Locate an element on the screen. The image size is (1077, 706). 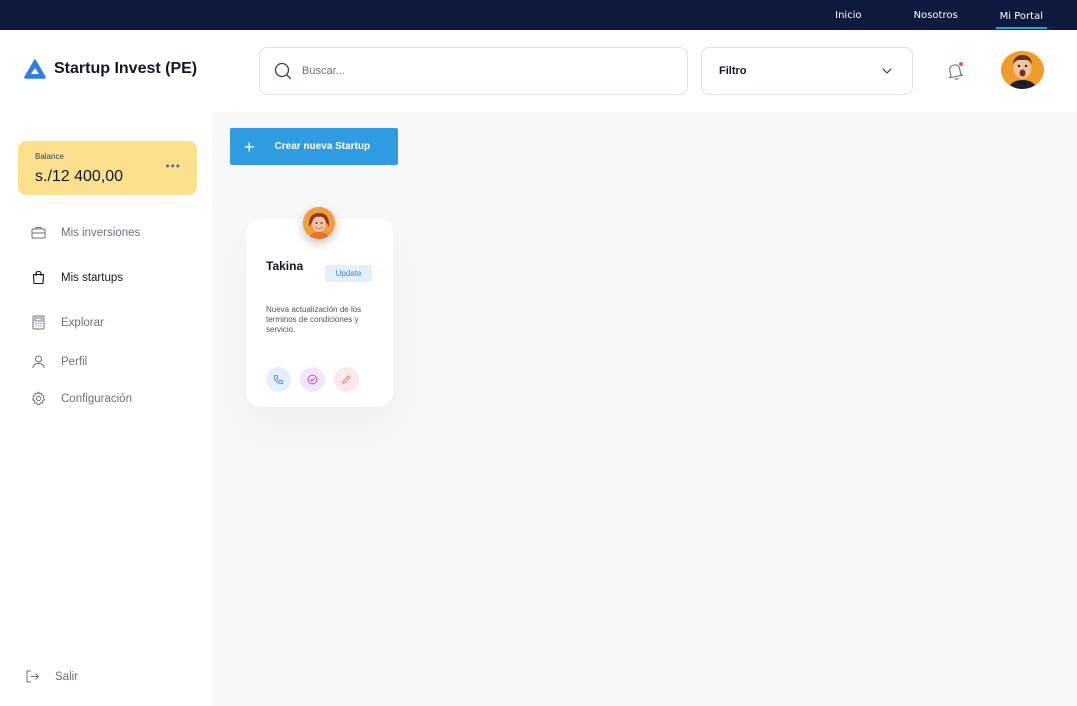
card-actions is located at coordinates (312, 379).